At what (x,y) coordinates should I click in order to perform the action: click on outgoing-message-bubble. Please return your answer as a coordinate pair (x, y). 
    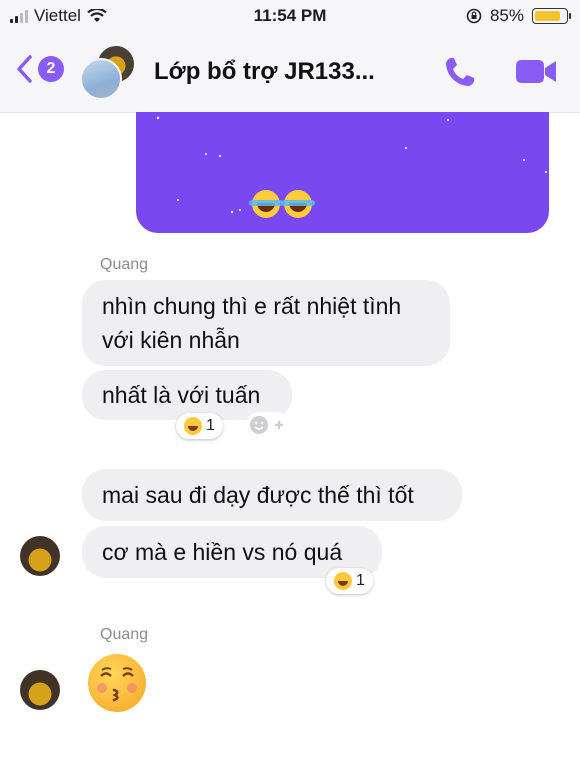
    Looking at the image, I should click on (342, 172).